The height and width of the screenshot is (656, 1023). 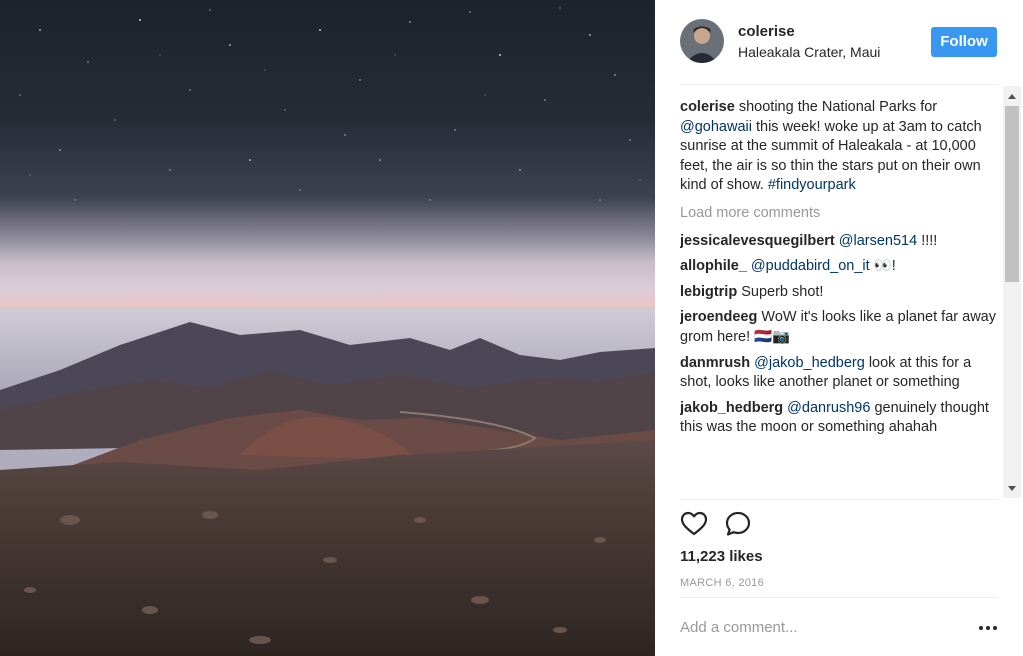 I want to click on comment-username: allophile_, so click(x=713, y=266).